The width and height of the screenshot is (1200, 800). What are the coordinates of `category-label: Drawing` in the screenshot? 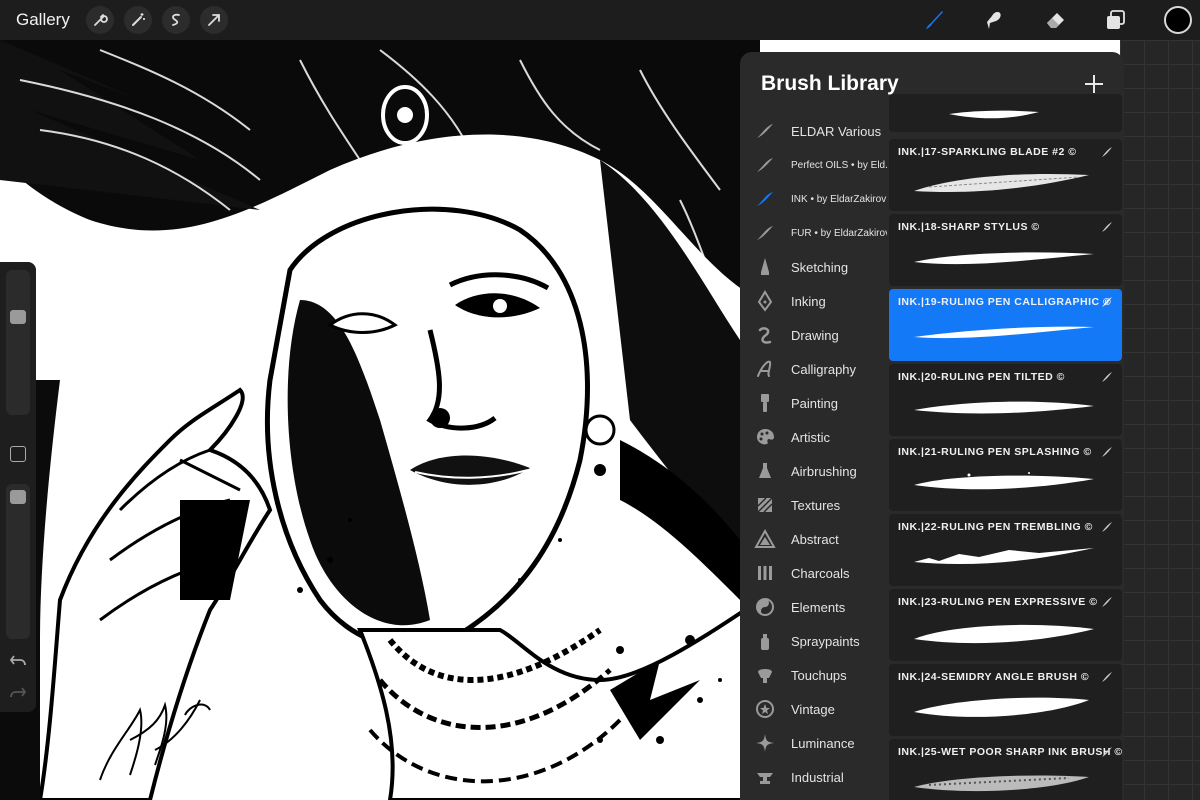 It's located at (815, 335).